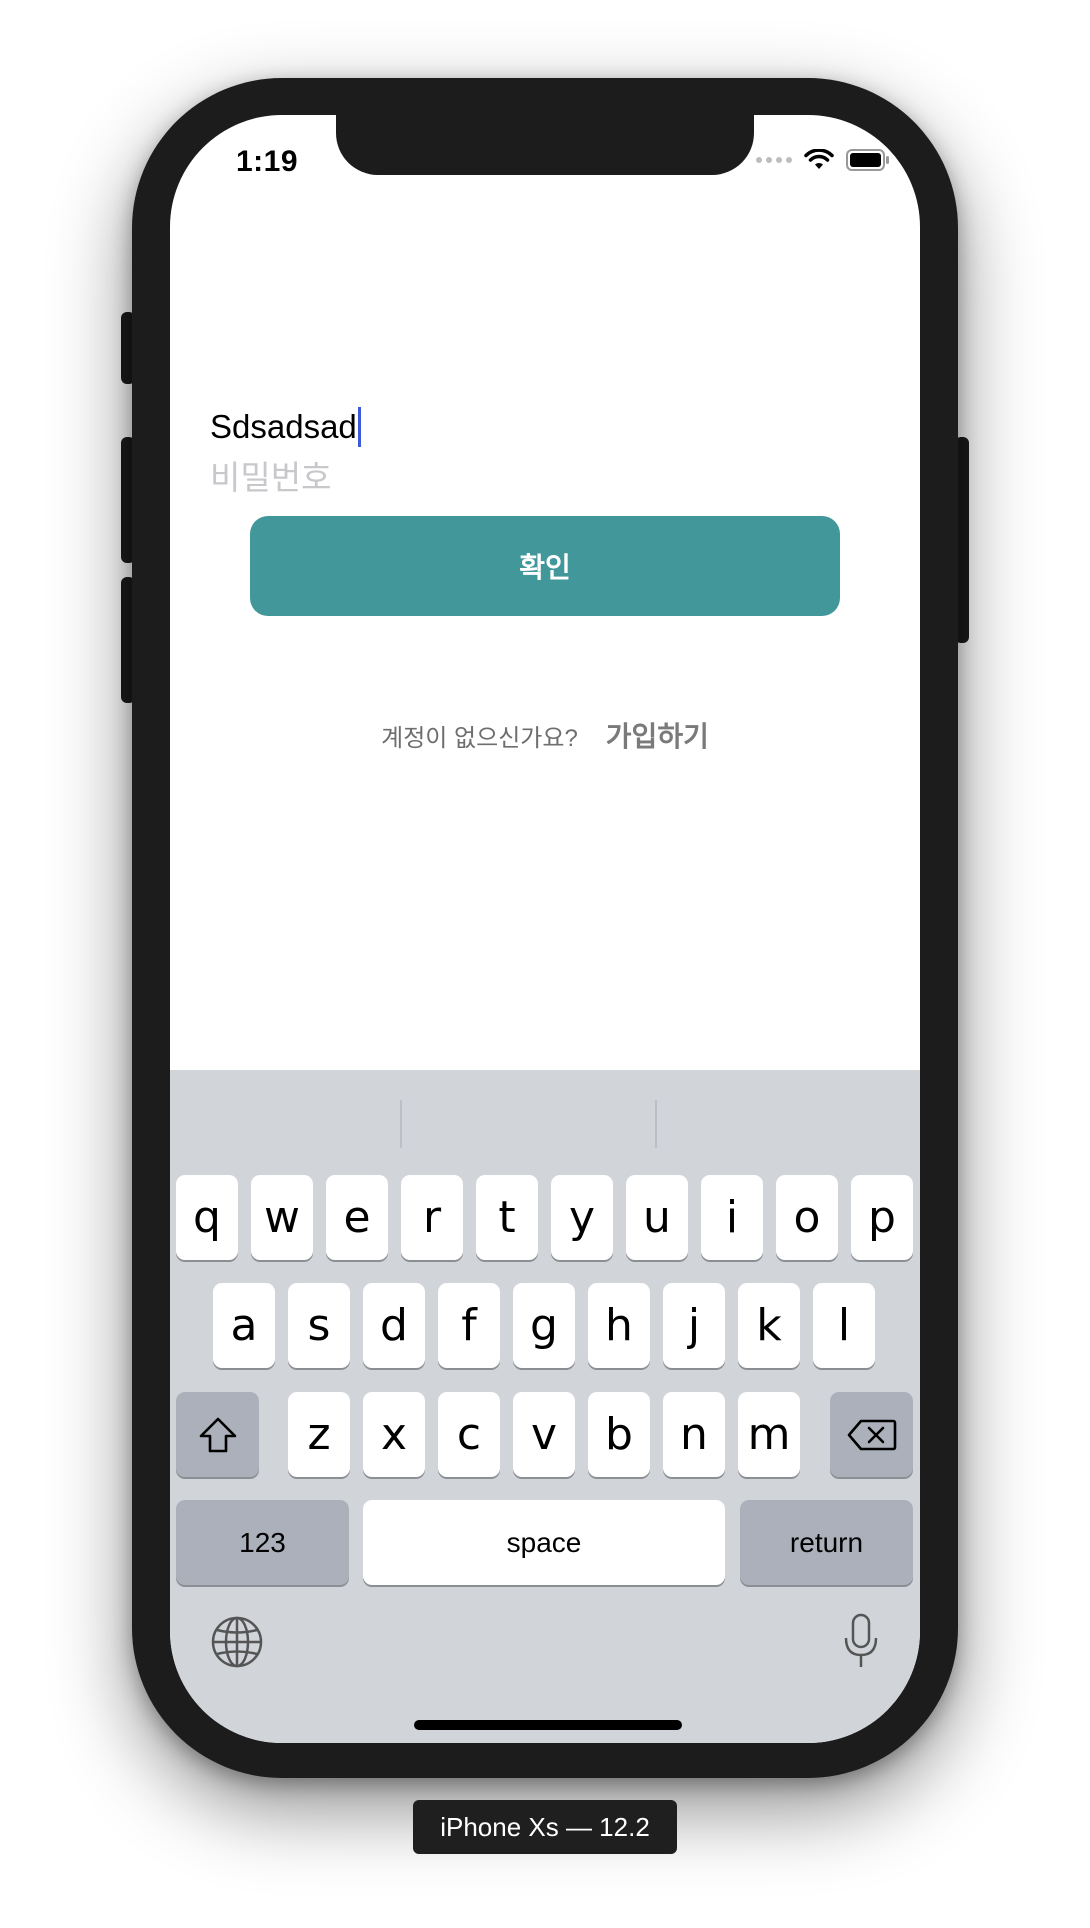  What do you see at coordinates (694, 1325) in the screenshot?
I see `key-j: j` at bounding box center [694, 1325].